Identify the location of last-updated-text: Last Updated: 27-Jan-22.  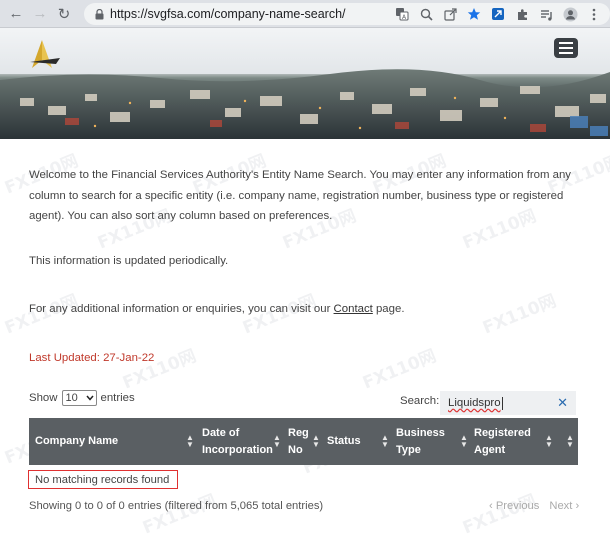
(92, 358).